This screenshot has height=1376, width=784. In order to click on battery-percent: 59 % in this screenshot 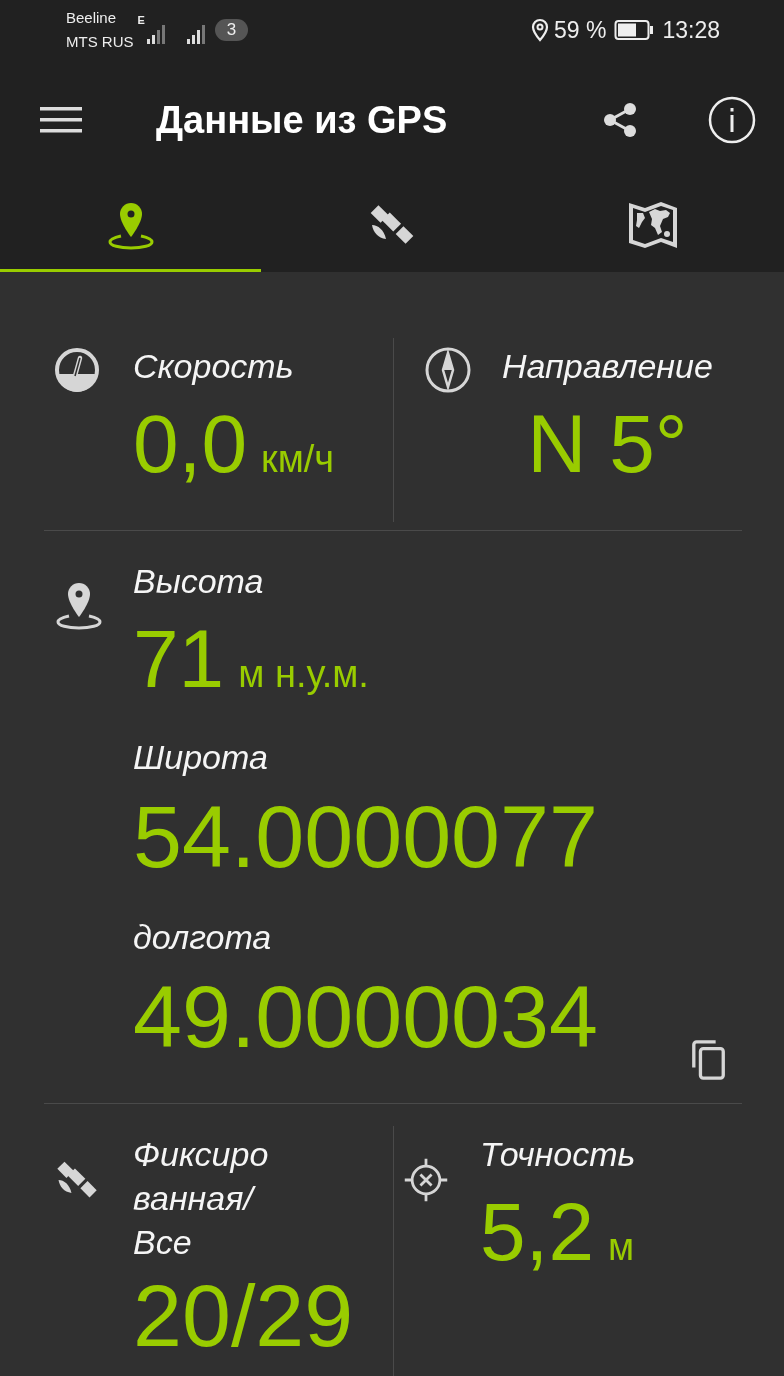, I will do `click(580, 30)`.